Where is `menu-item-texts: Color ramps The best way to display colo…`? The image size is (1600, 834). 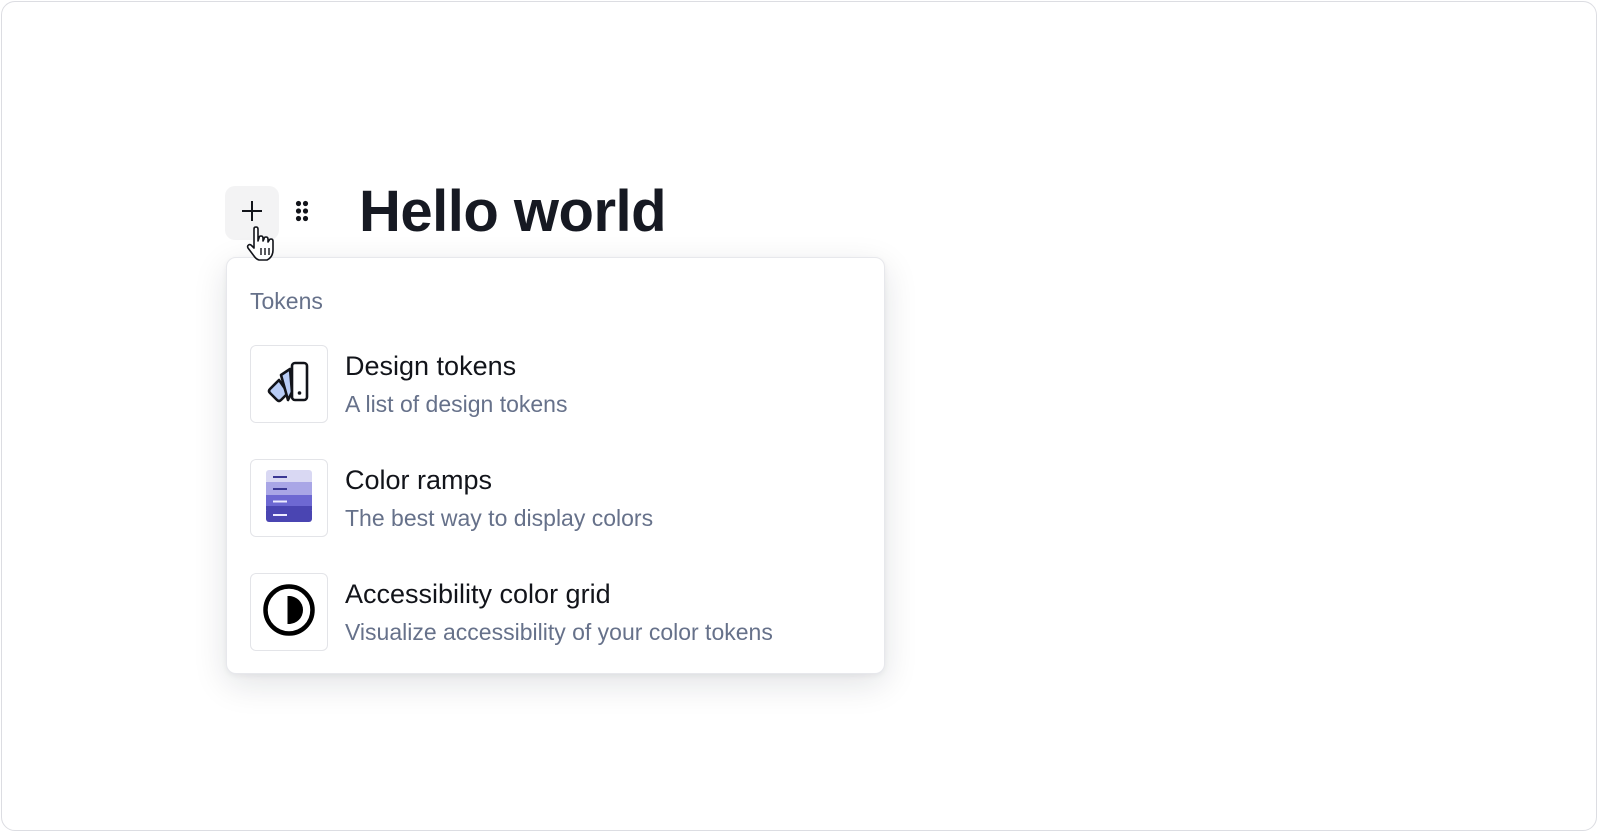 menu-item-texts: Color ramps The best way to display colo… is located at coordinates (499, 498).